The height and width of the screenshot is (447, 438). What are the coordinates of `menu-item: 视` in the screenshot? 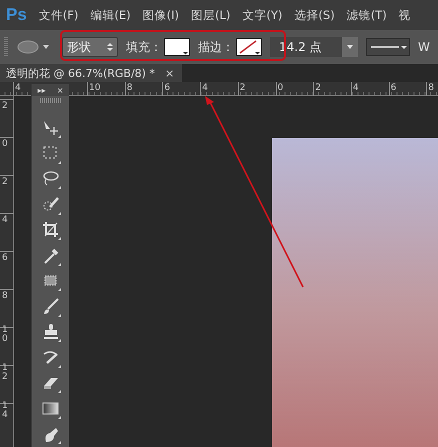 It's located at (404, 15).